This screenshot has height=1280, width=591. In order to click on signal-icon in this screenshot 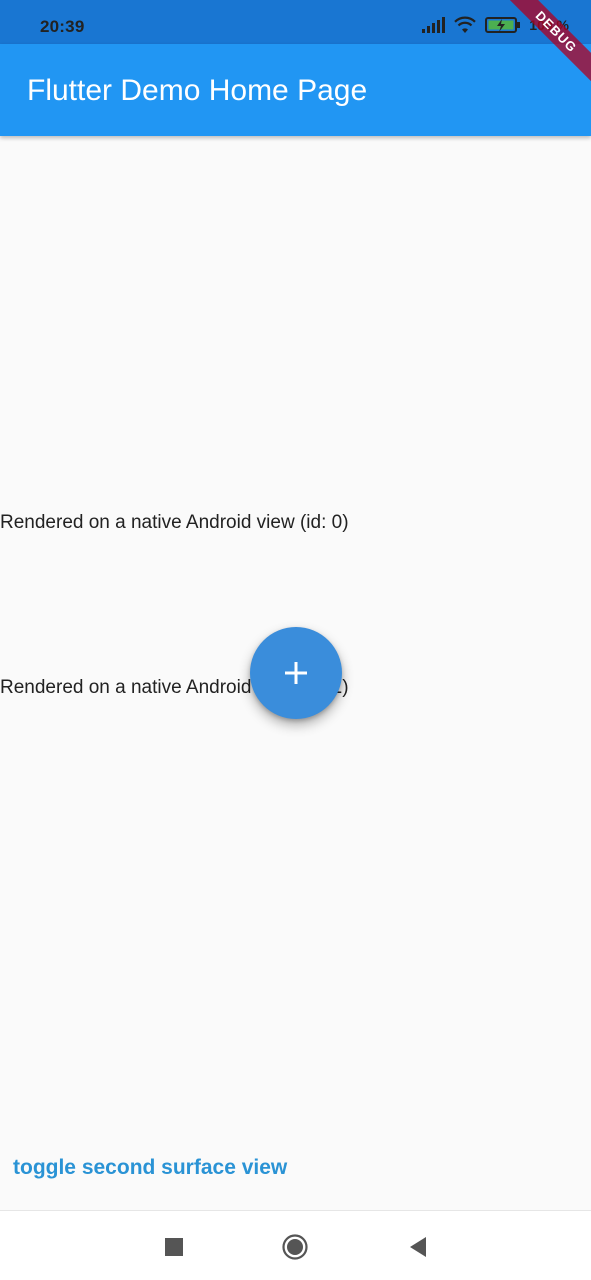, I will do `click(434, 25)`.